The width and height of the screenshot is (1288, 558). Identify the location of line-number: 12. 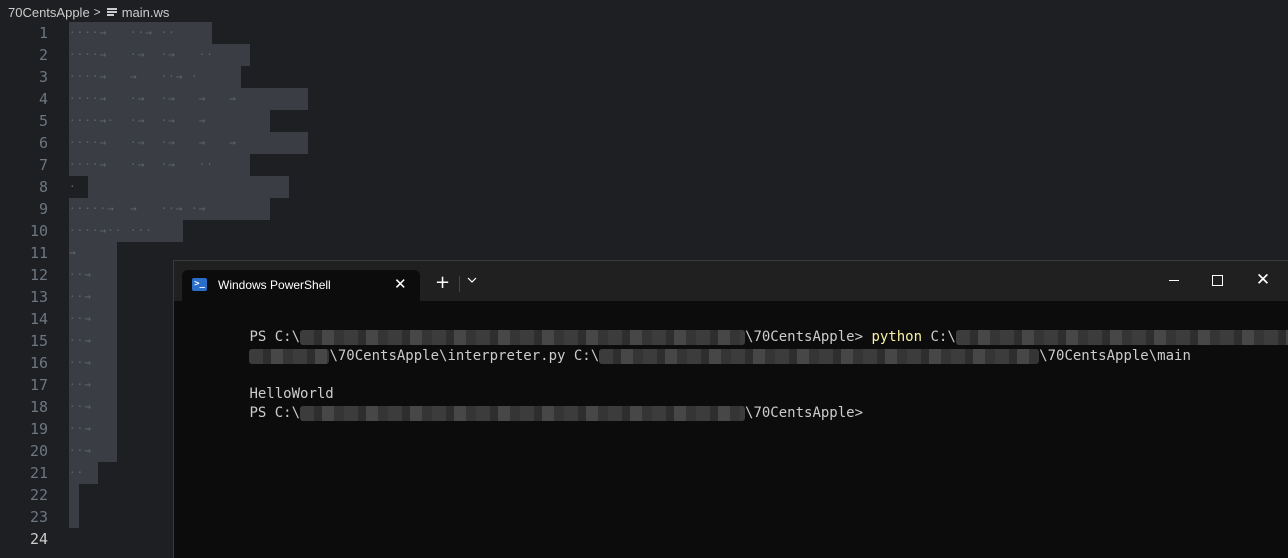
(38, 275).